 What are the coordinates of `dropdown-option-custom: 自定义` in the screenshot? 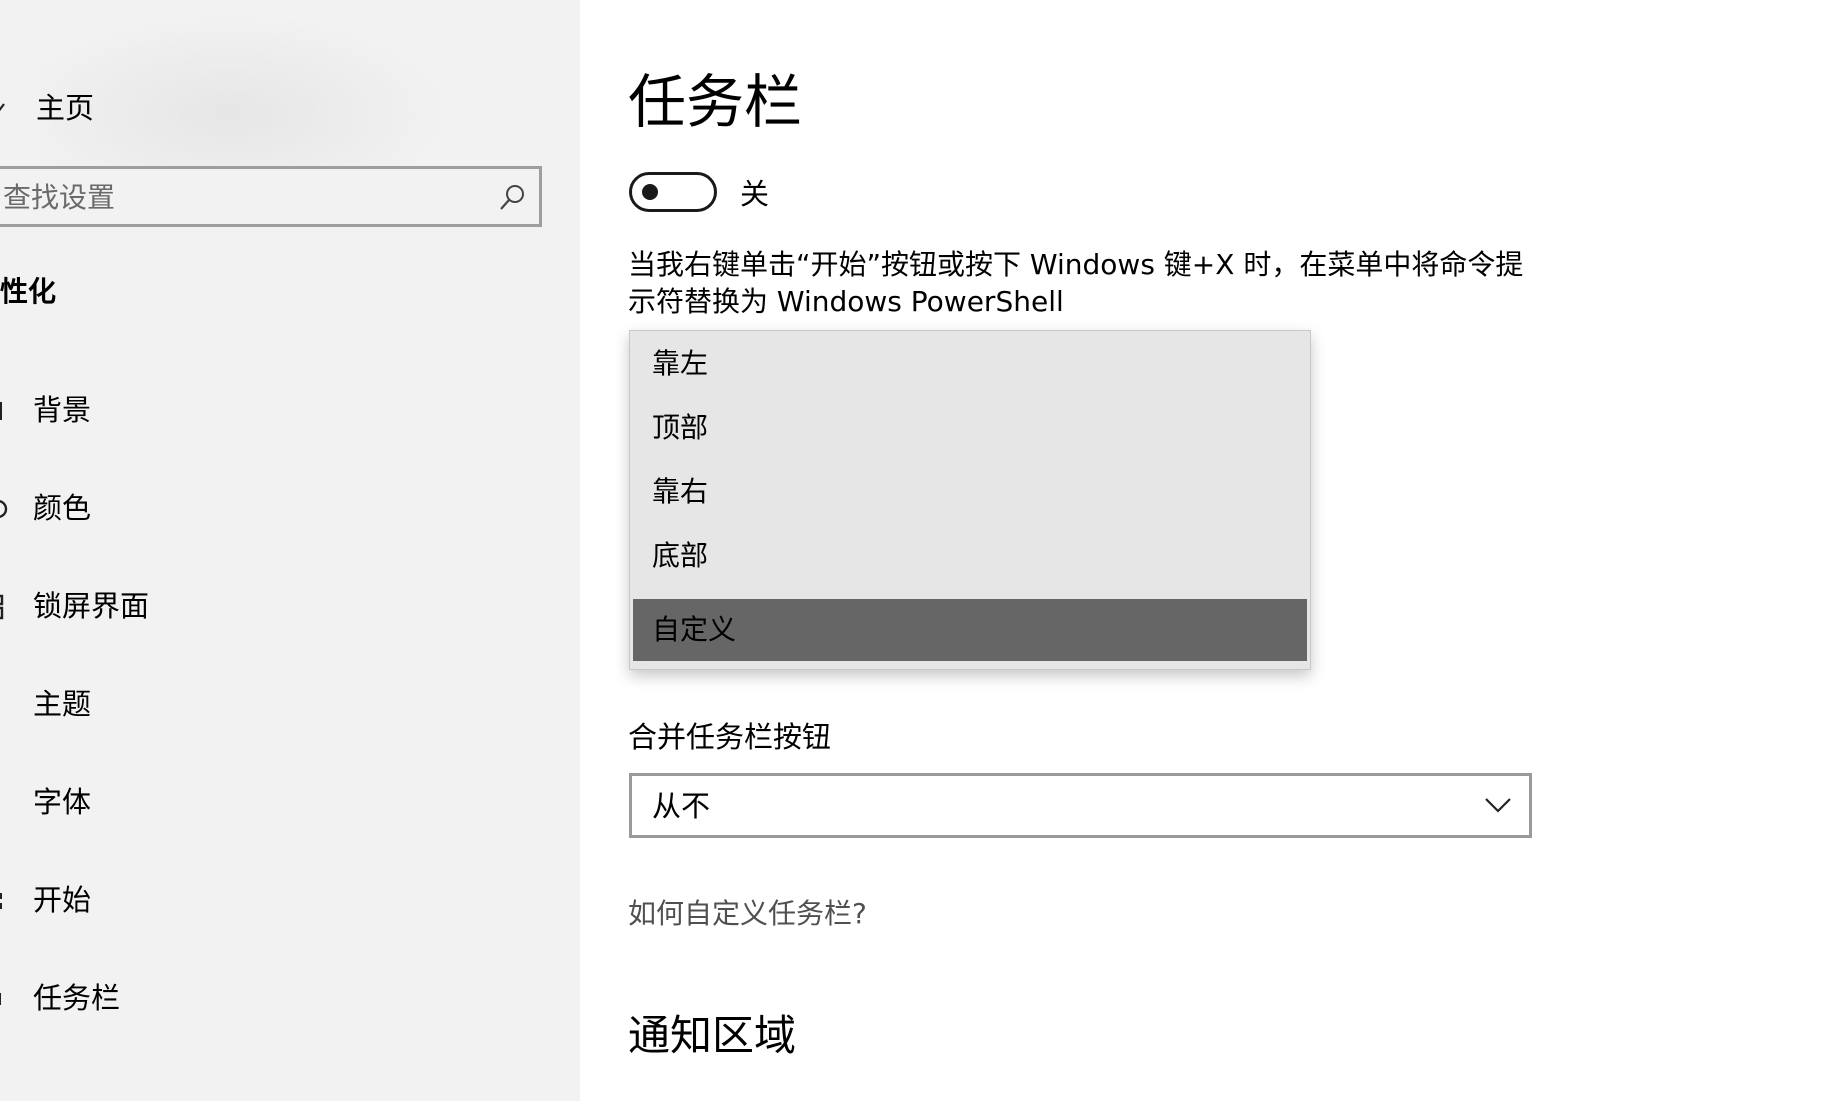 It's located at (970, 630).